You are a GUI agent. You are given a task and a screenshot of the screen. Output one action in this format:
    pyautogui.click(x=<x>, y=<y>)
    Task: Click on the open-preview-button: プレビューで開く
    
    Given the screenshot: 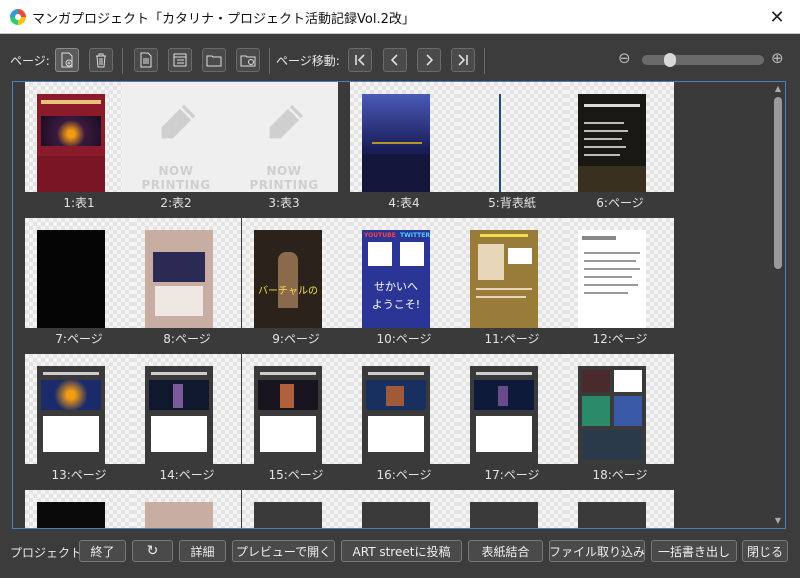 What is the action you would take?
    pyautogui.click(x=283, y=551)
    